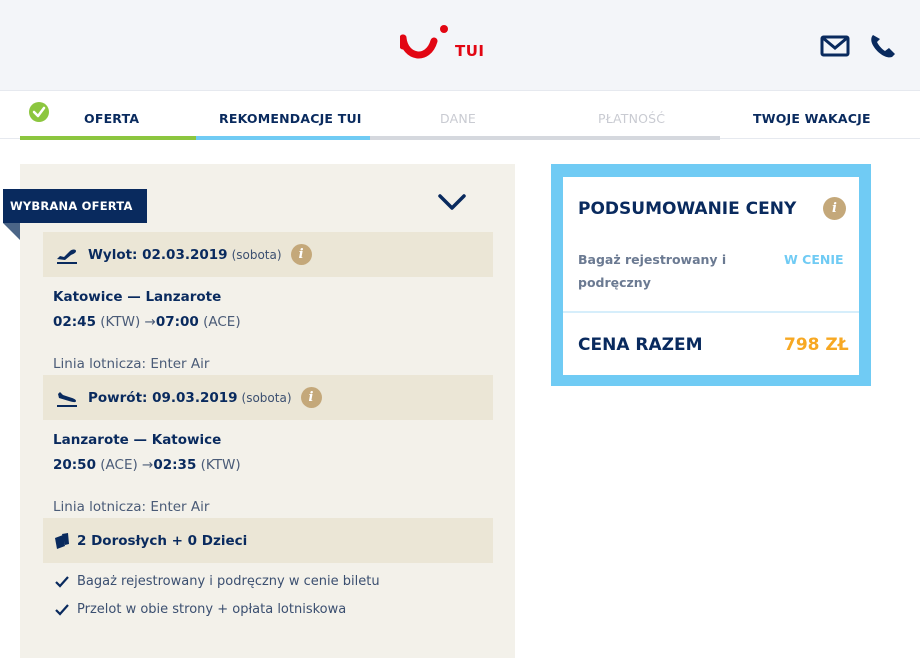 This screenshot has width=920, height=658. Describe the element at coordinates (67, 399) in the screenshot. I see `plane-landing-icon` at that location.